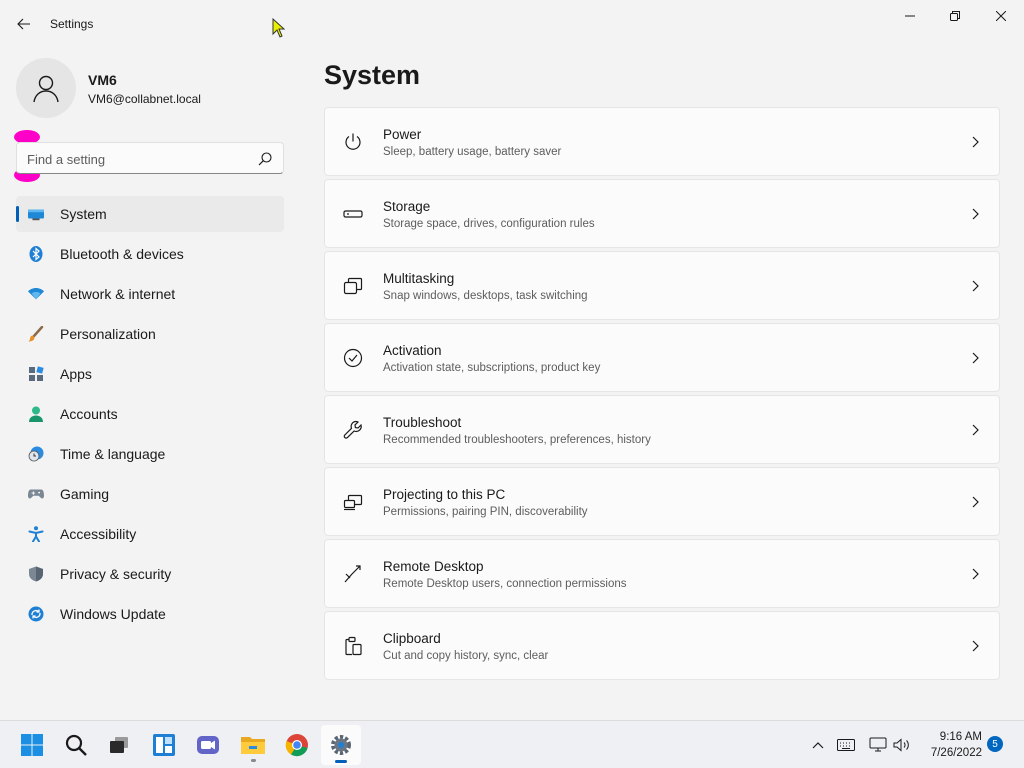 This screenshot has width=1024, height=768. What do you see at coordinates (297, 745) in the screenshot?
I see `chrome-button` at bounding box center [297, 745].